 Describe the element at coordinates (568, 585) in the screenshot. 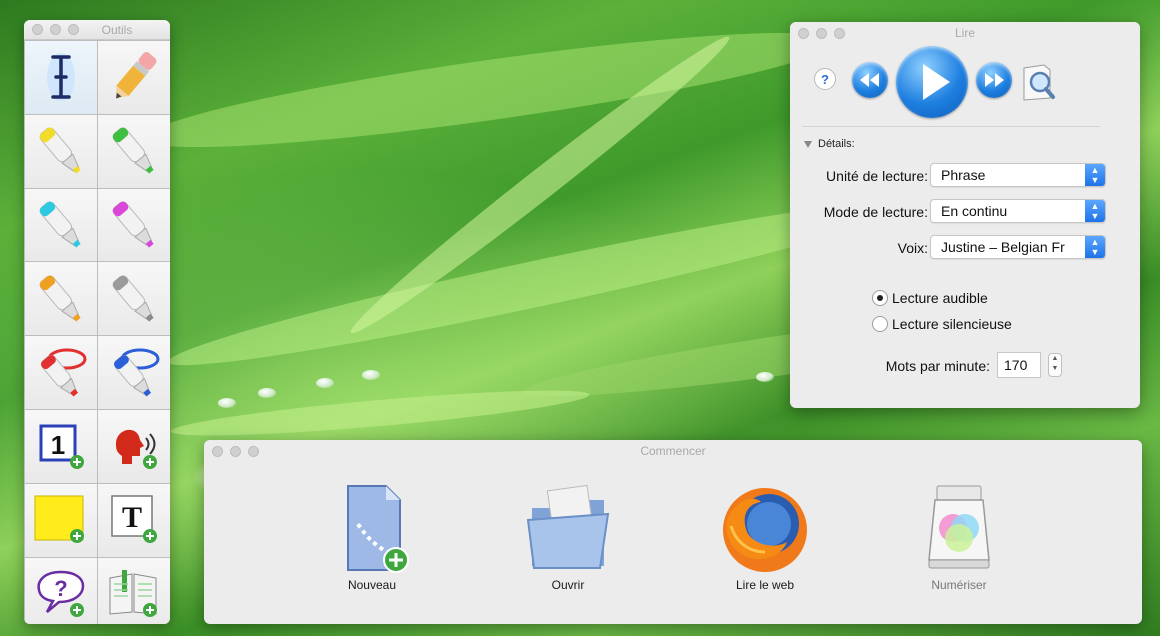

I see `open-label: Ouvrir` at that location.